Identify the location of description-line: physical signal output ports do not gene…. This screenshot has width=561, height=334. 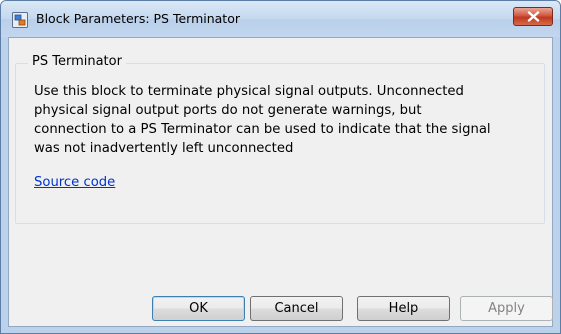
(228, 110).